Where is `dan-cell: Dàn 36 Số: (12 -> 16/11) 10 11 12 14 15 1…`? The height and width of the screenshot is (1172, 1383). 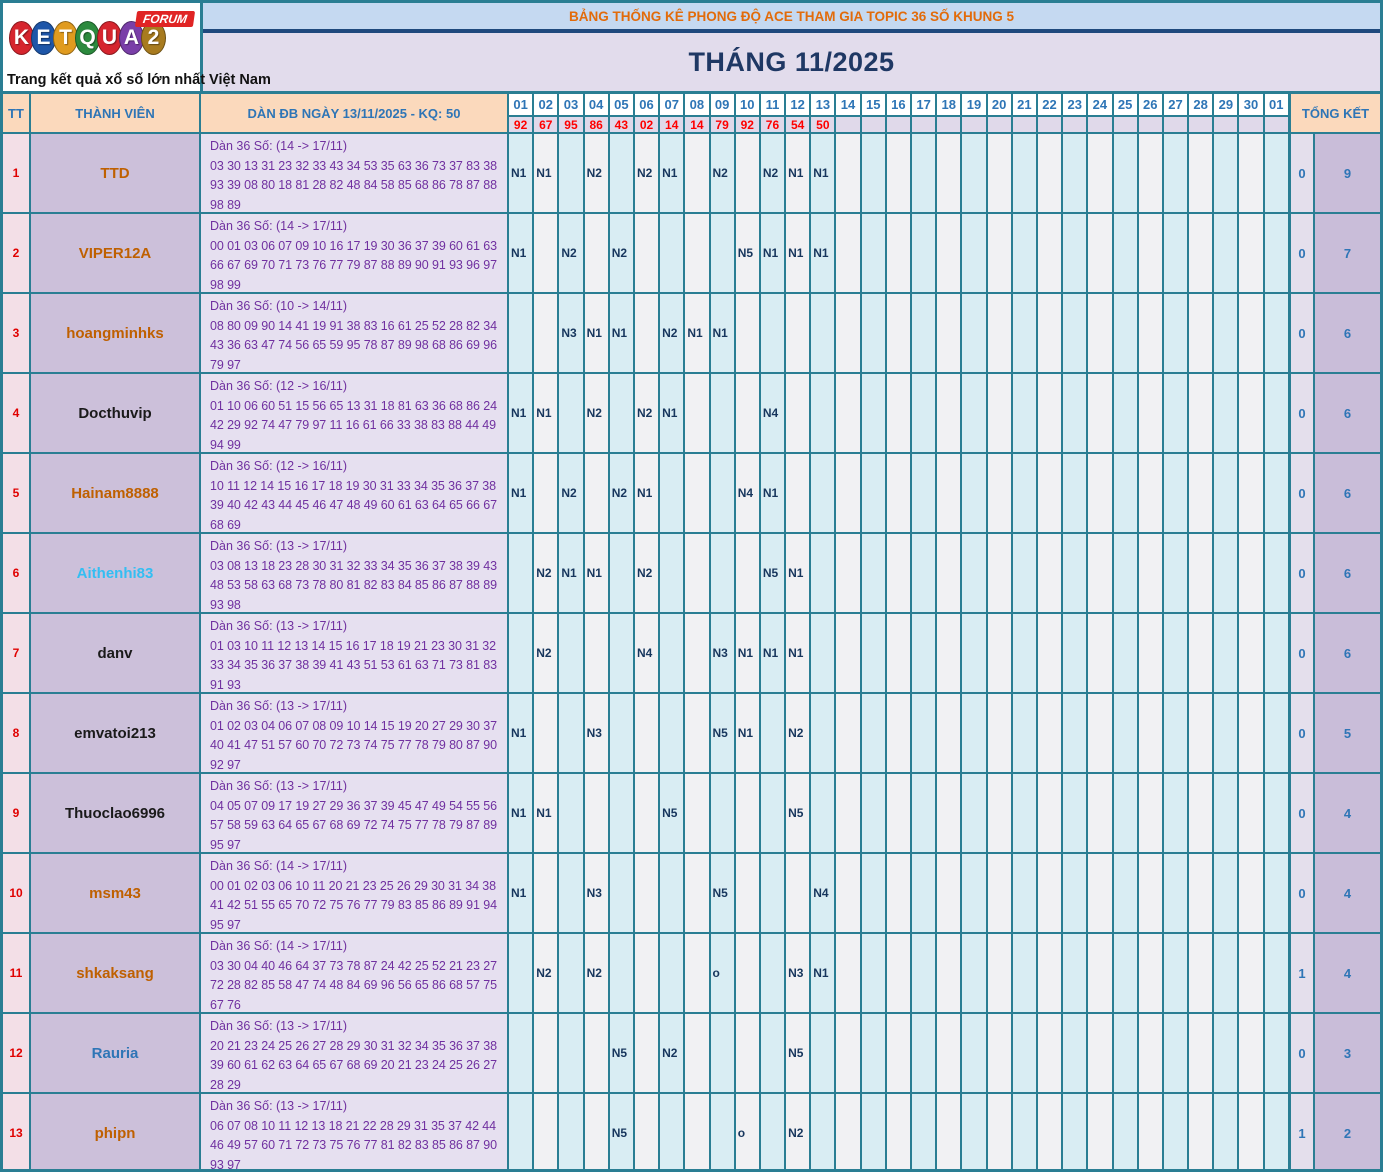
dan-cell: Dàn 36 Số: (12 -> 16/11) 10 11 12 14 15 1… is located at coordinates (355, 493).